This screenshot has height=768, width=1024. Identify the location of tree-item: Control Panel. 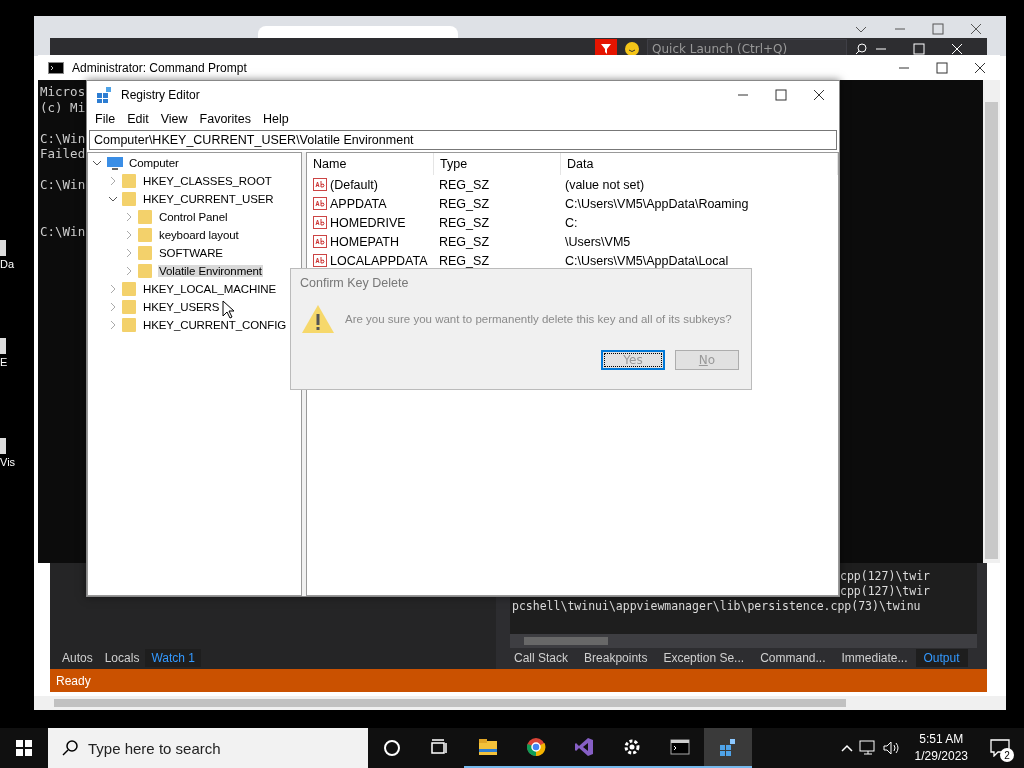
(193, 217).